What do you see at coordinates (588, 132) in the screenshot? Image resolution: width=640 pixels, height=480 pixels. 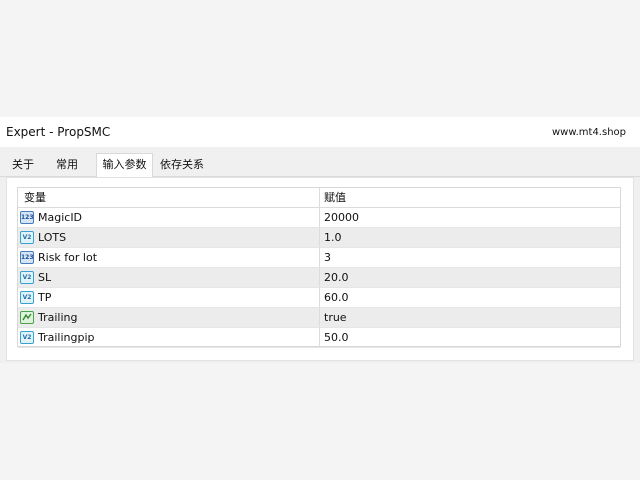 I see `site-label: www.mt4.shop` at bounding box center [588, 132].